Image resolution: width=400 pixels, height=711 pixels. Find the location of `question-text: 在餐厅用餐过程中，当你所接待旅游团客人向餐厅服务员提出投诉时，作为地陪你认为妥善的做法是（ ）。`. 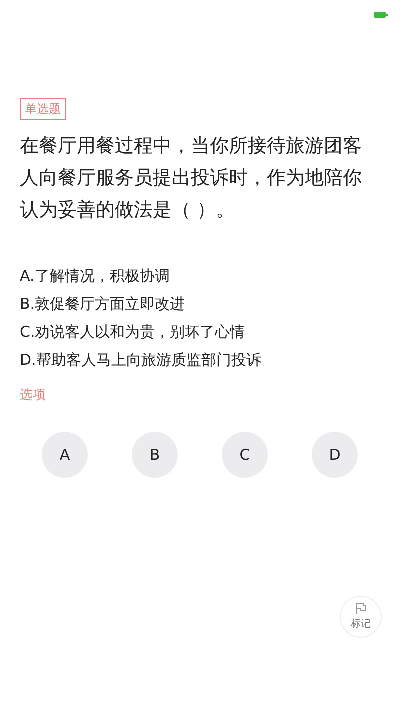

question-text: 在餐厅用餐过程中，当你所接待旅游团客人向餐厅服务员提出投诉时，作为地陪你认为妥善的做法是（ ）。 is located at coordinates (191, 178).